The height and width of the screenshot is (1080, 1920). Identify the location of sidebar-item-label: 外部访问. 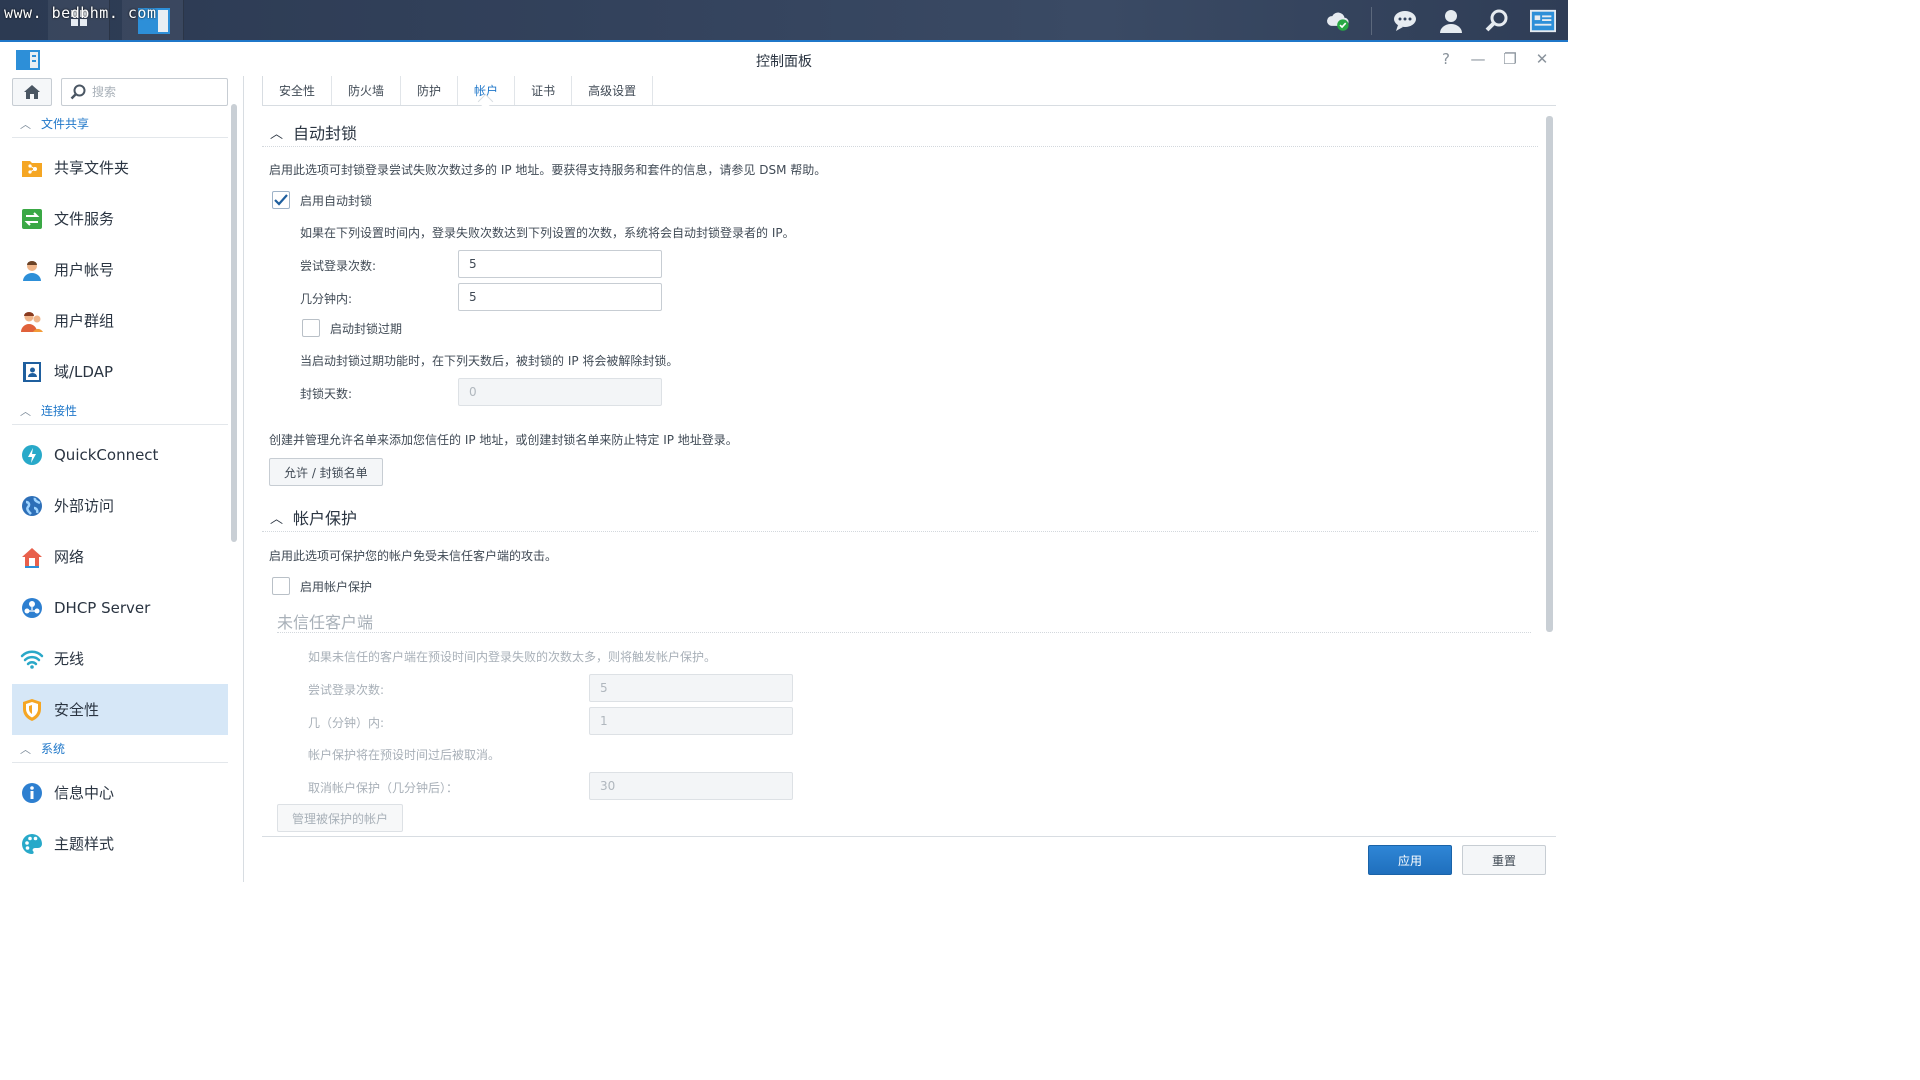
(84, 506).